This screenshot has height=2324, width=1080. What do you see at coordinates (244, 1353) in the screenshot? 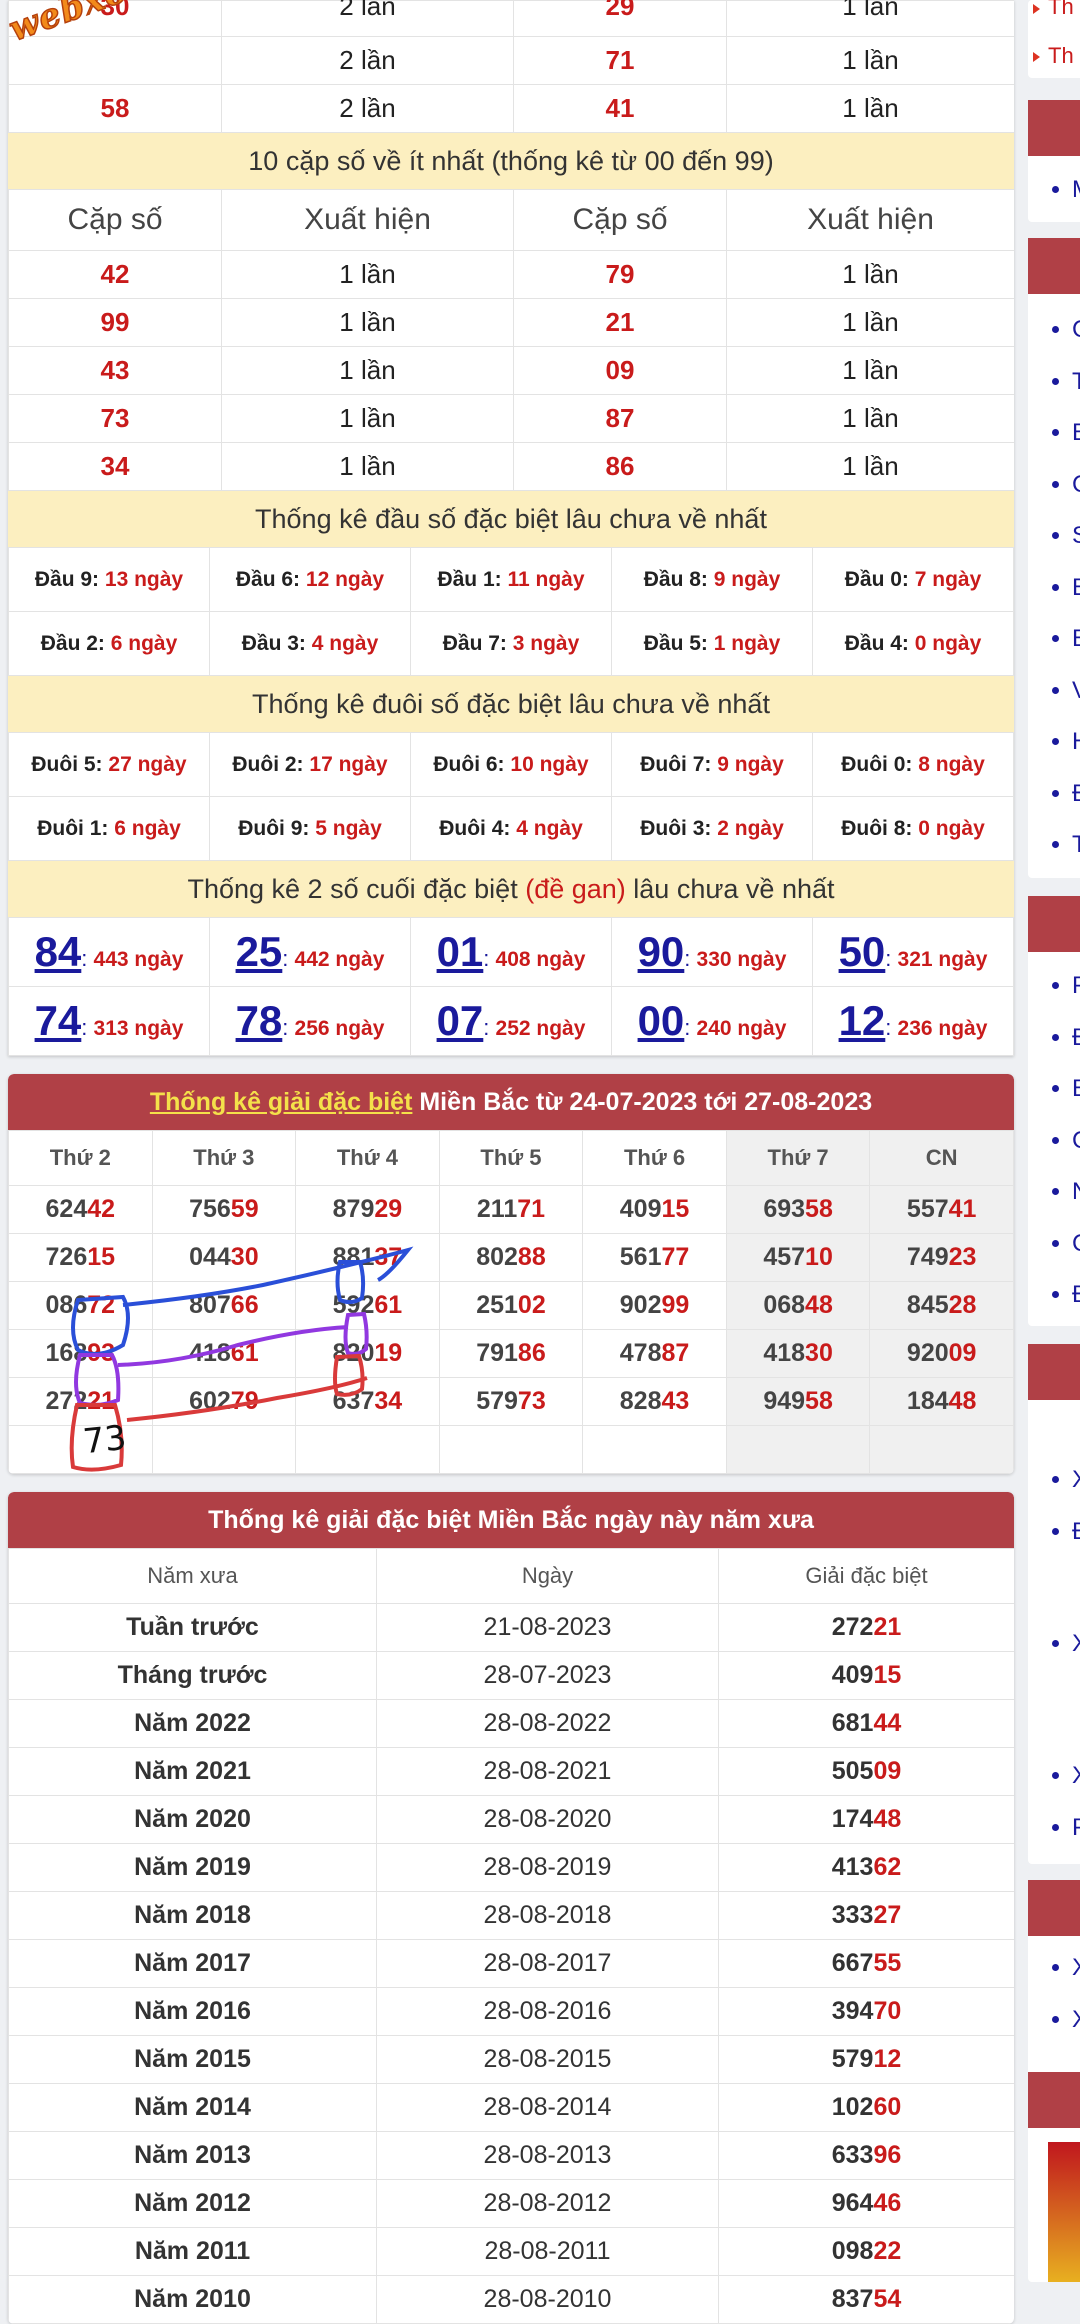
I see `prize-suffix: 61` at bounding box center [244, 1353].